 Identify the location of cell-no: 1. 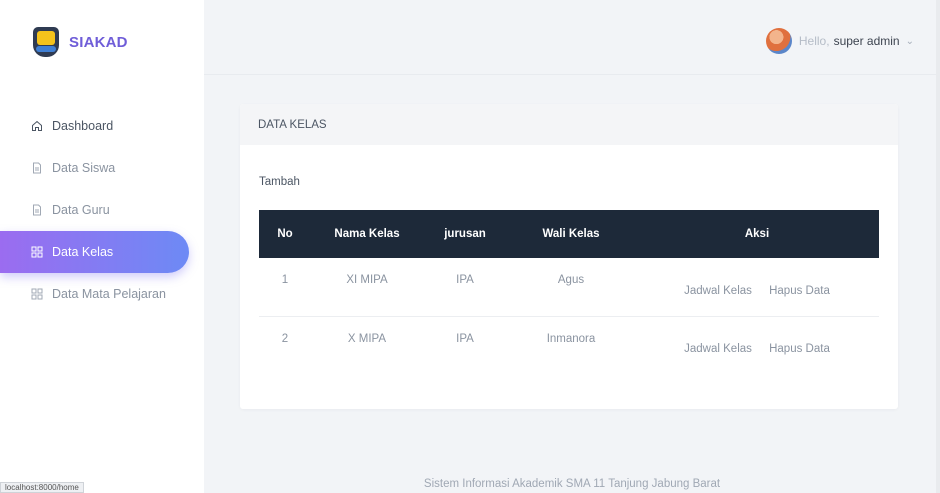
(285, 280).